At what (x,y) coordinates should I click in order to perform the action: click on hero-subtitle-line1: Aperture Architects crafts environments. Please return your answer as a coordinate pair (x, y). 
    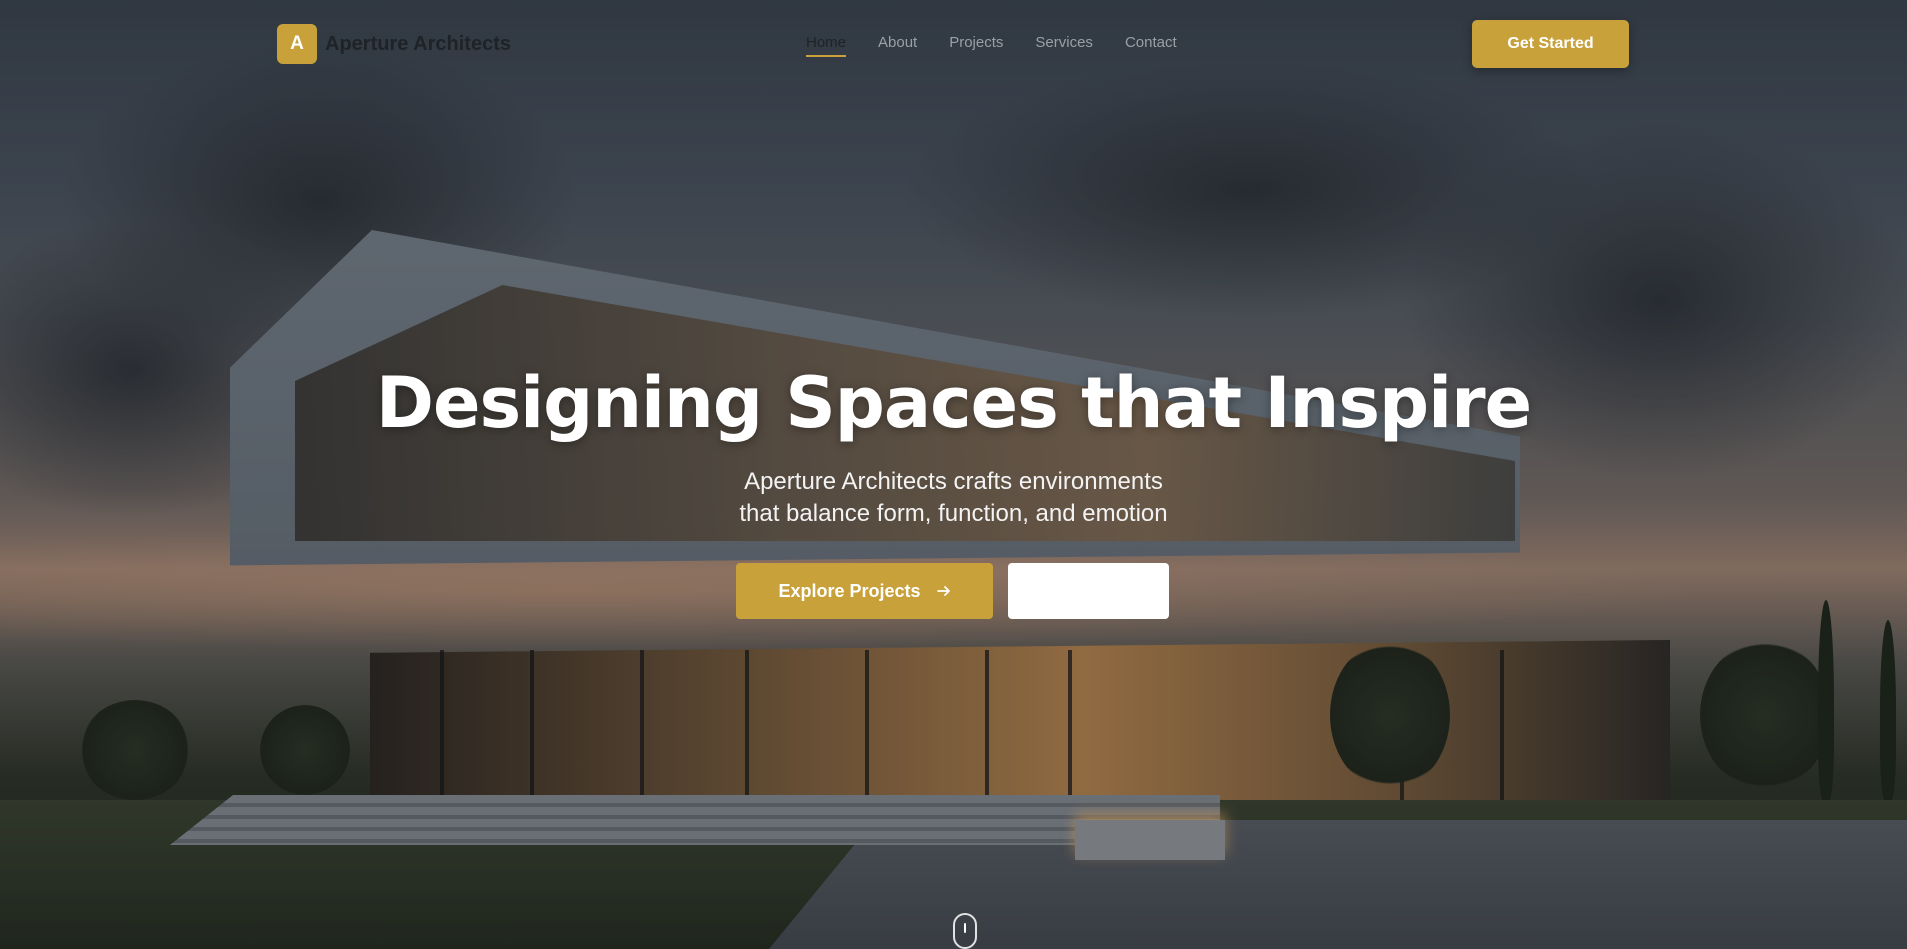
    Looking at the image, I should click on (953, 481).